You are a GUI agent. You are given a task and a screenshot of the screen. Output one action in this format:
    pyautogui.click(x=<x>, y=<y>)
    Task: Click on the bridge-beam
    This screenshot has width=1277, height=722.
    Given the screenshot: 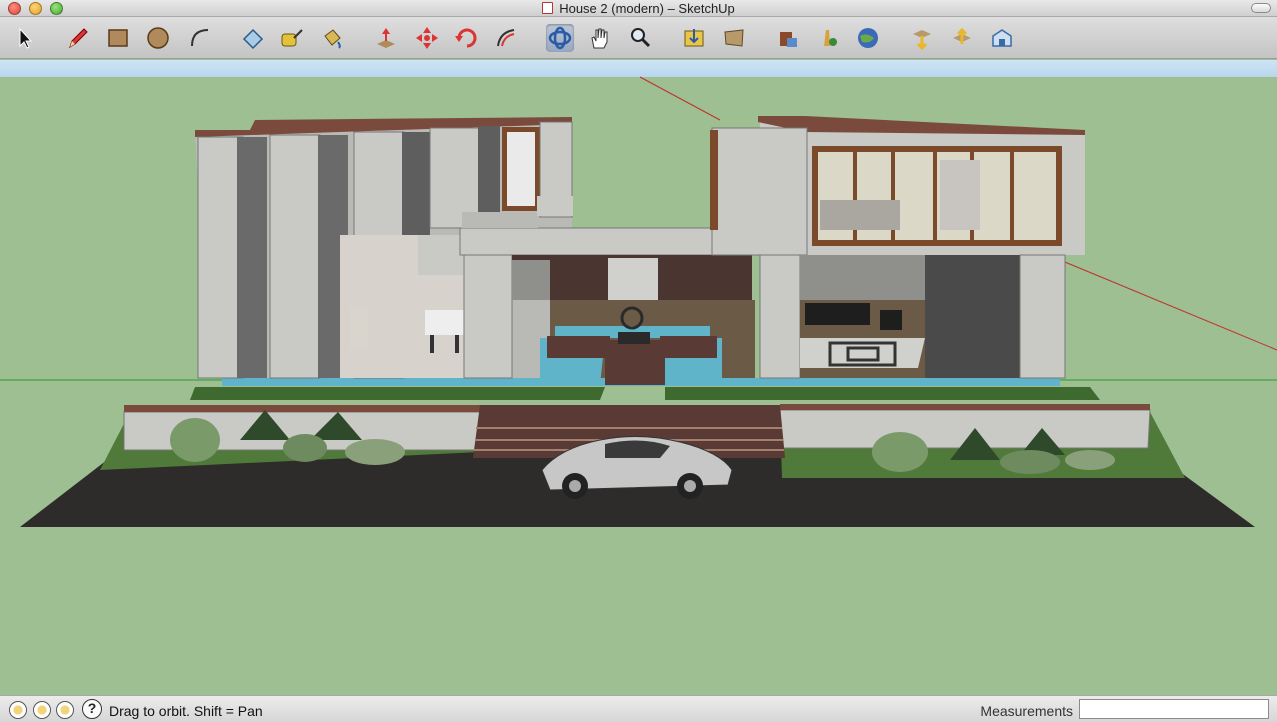 What is the action you would take?
    pyautogui.click(x=590, y=241)
    